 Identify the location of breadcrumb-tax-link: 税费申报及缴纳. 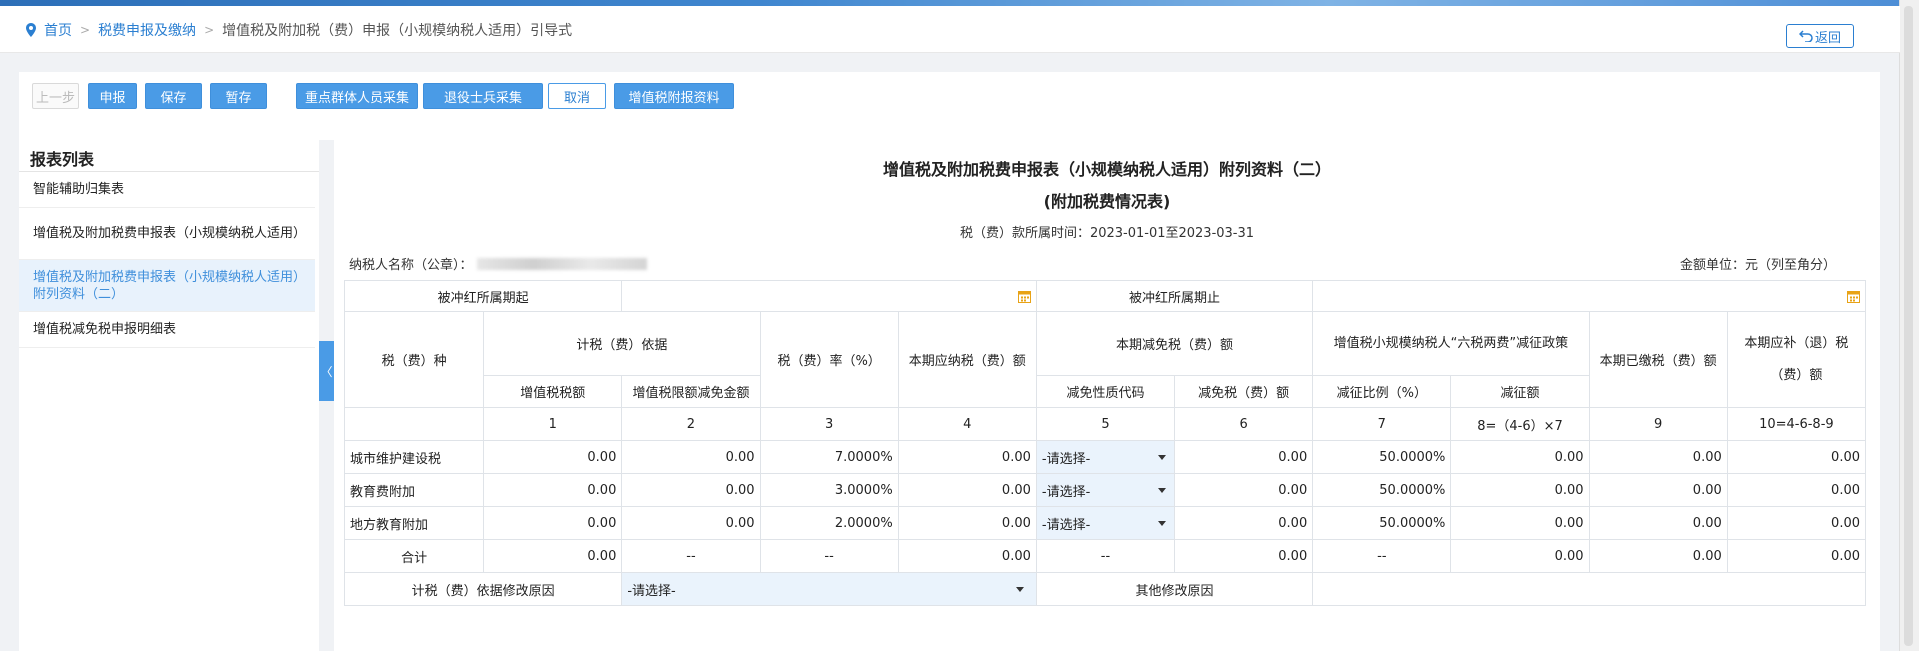
(147, 30).